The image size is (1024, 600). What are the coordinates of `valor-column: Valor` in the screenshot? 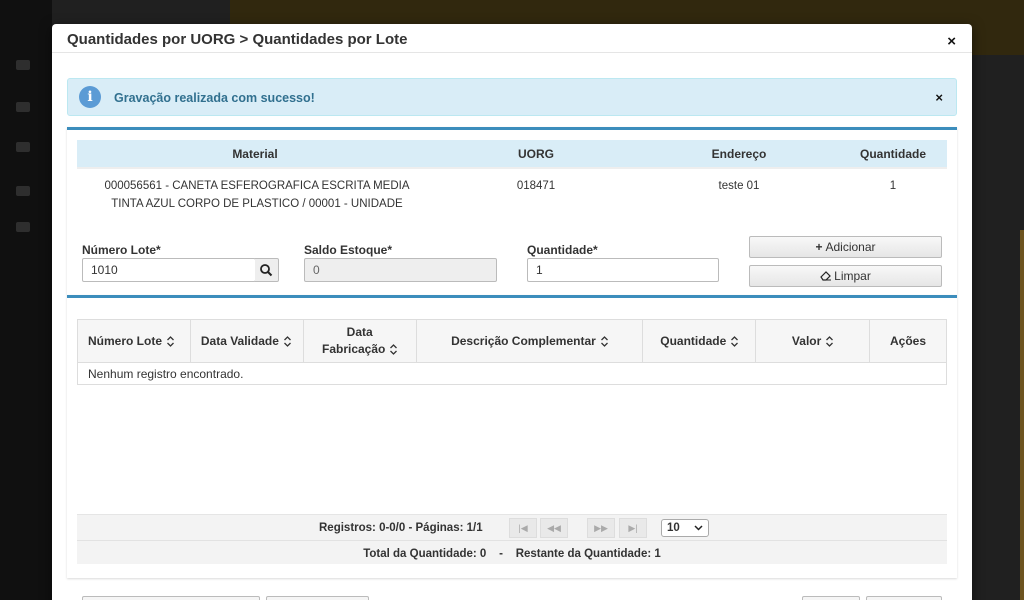 It's located at (813, 341).